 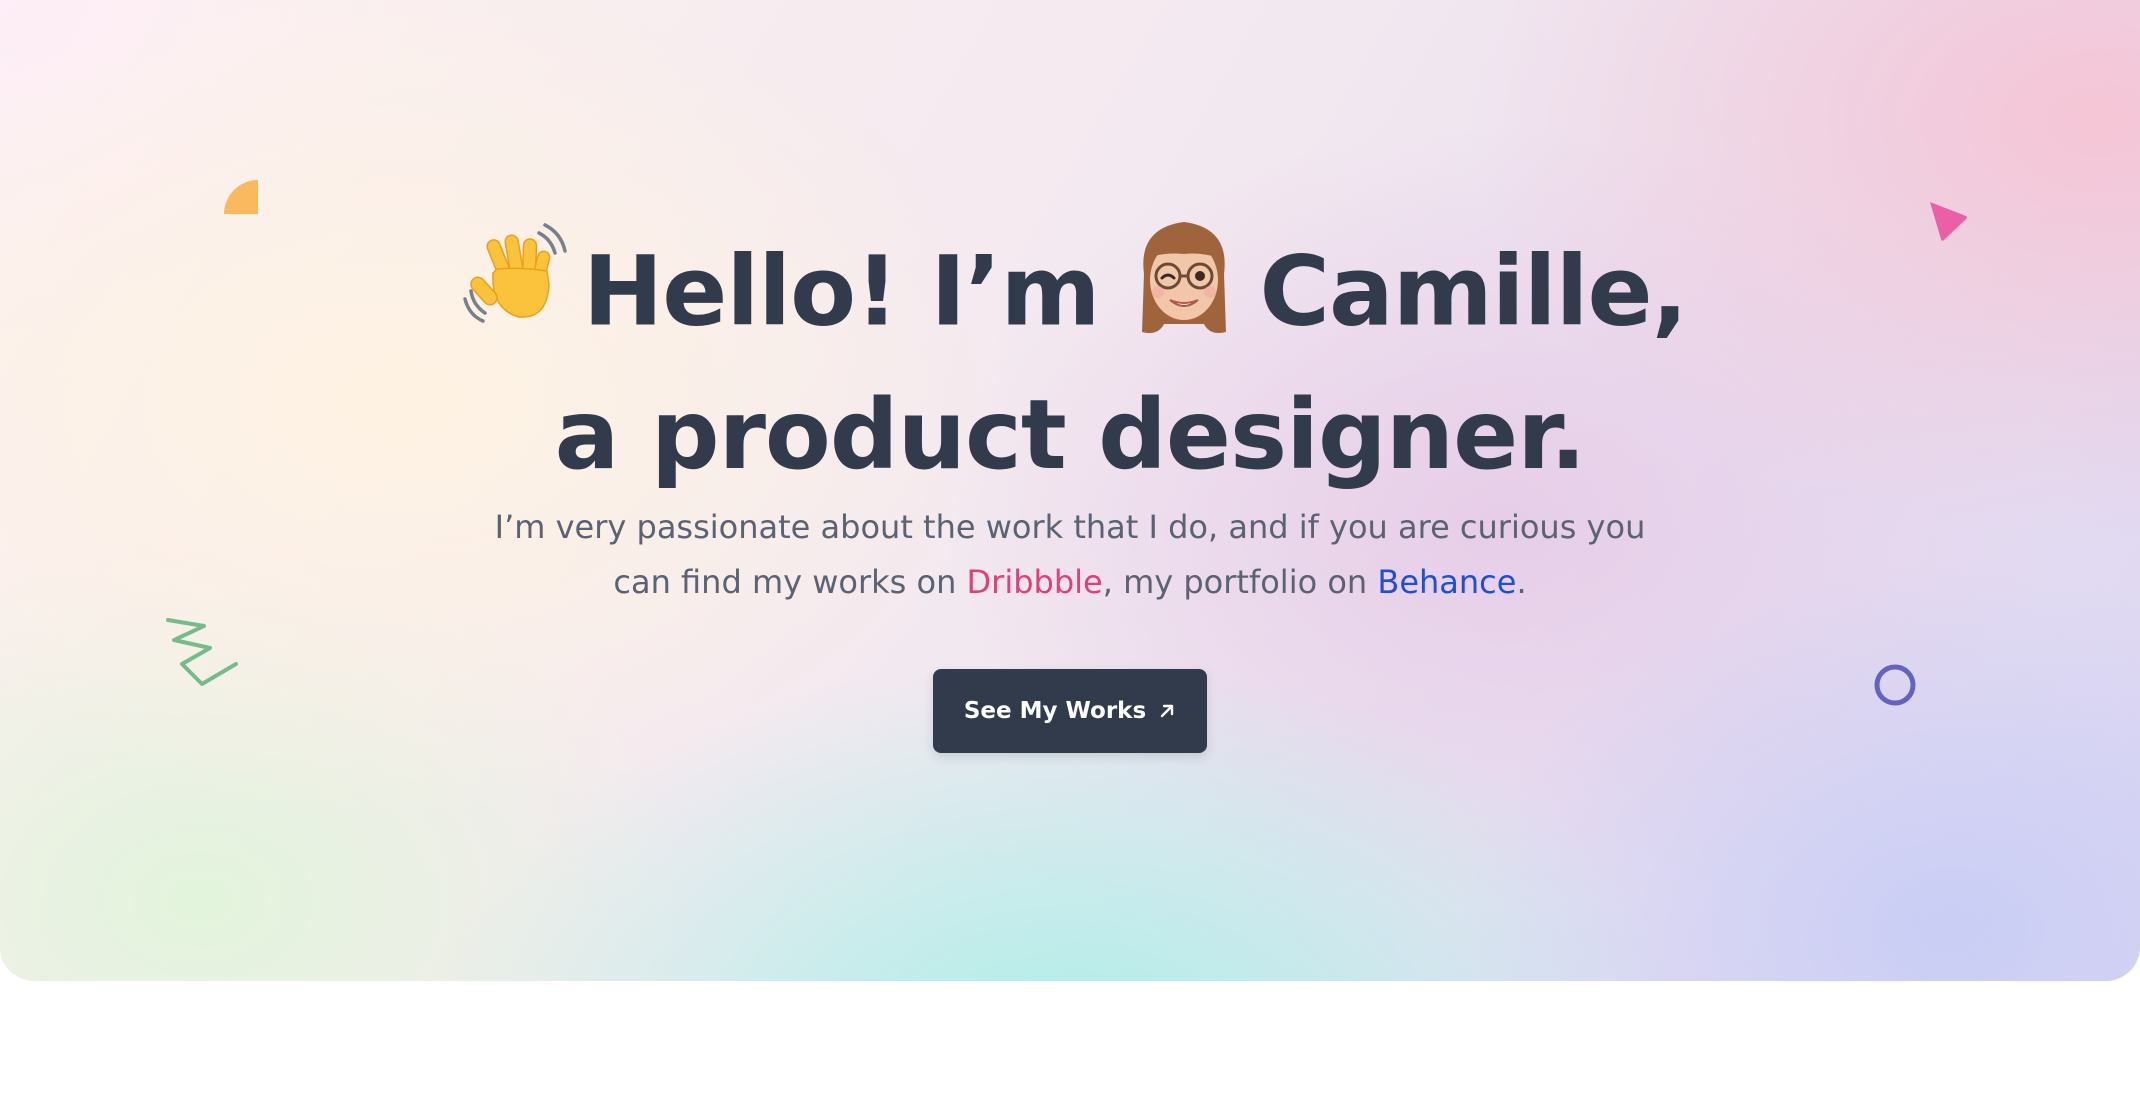 What do you see at coordinates (1055, 711) in the screenshot?
I see `see-my-works-label: See My Works` at bounding box center [1055, 711].